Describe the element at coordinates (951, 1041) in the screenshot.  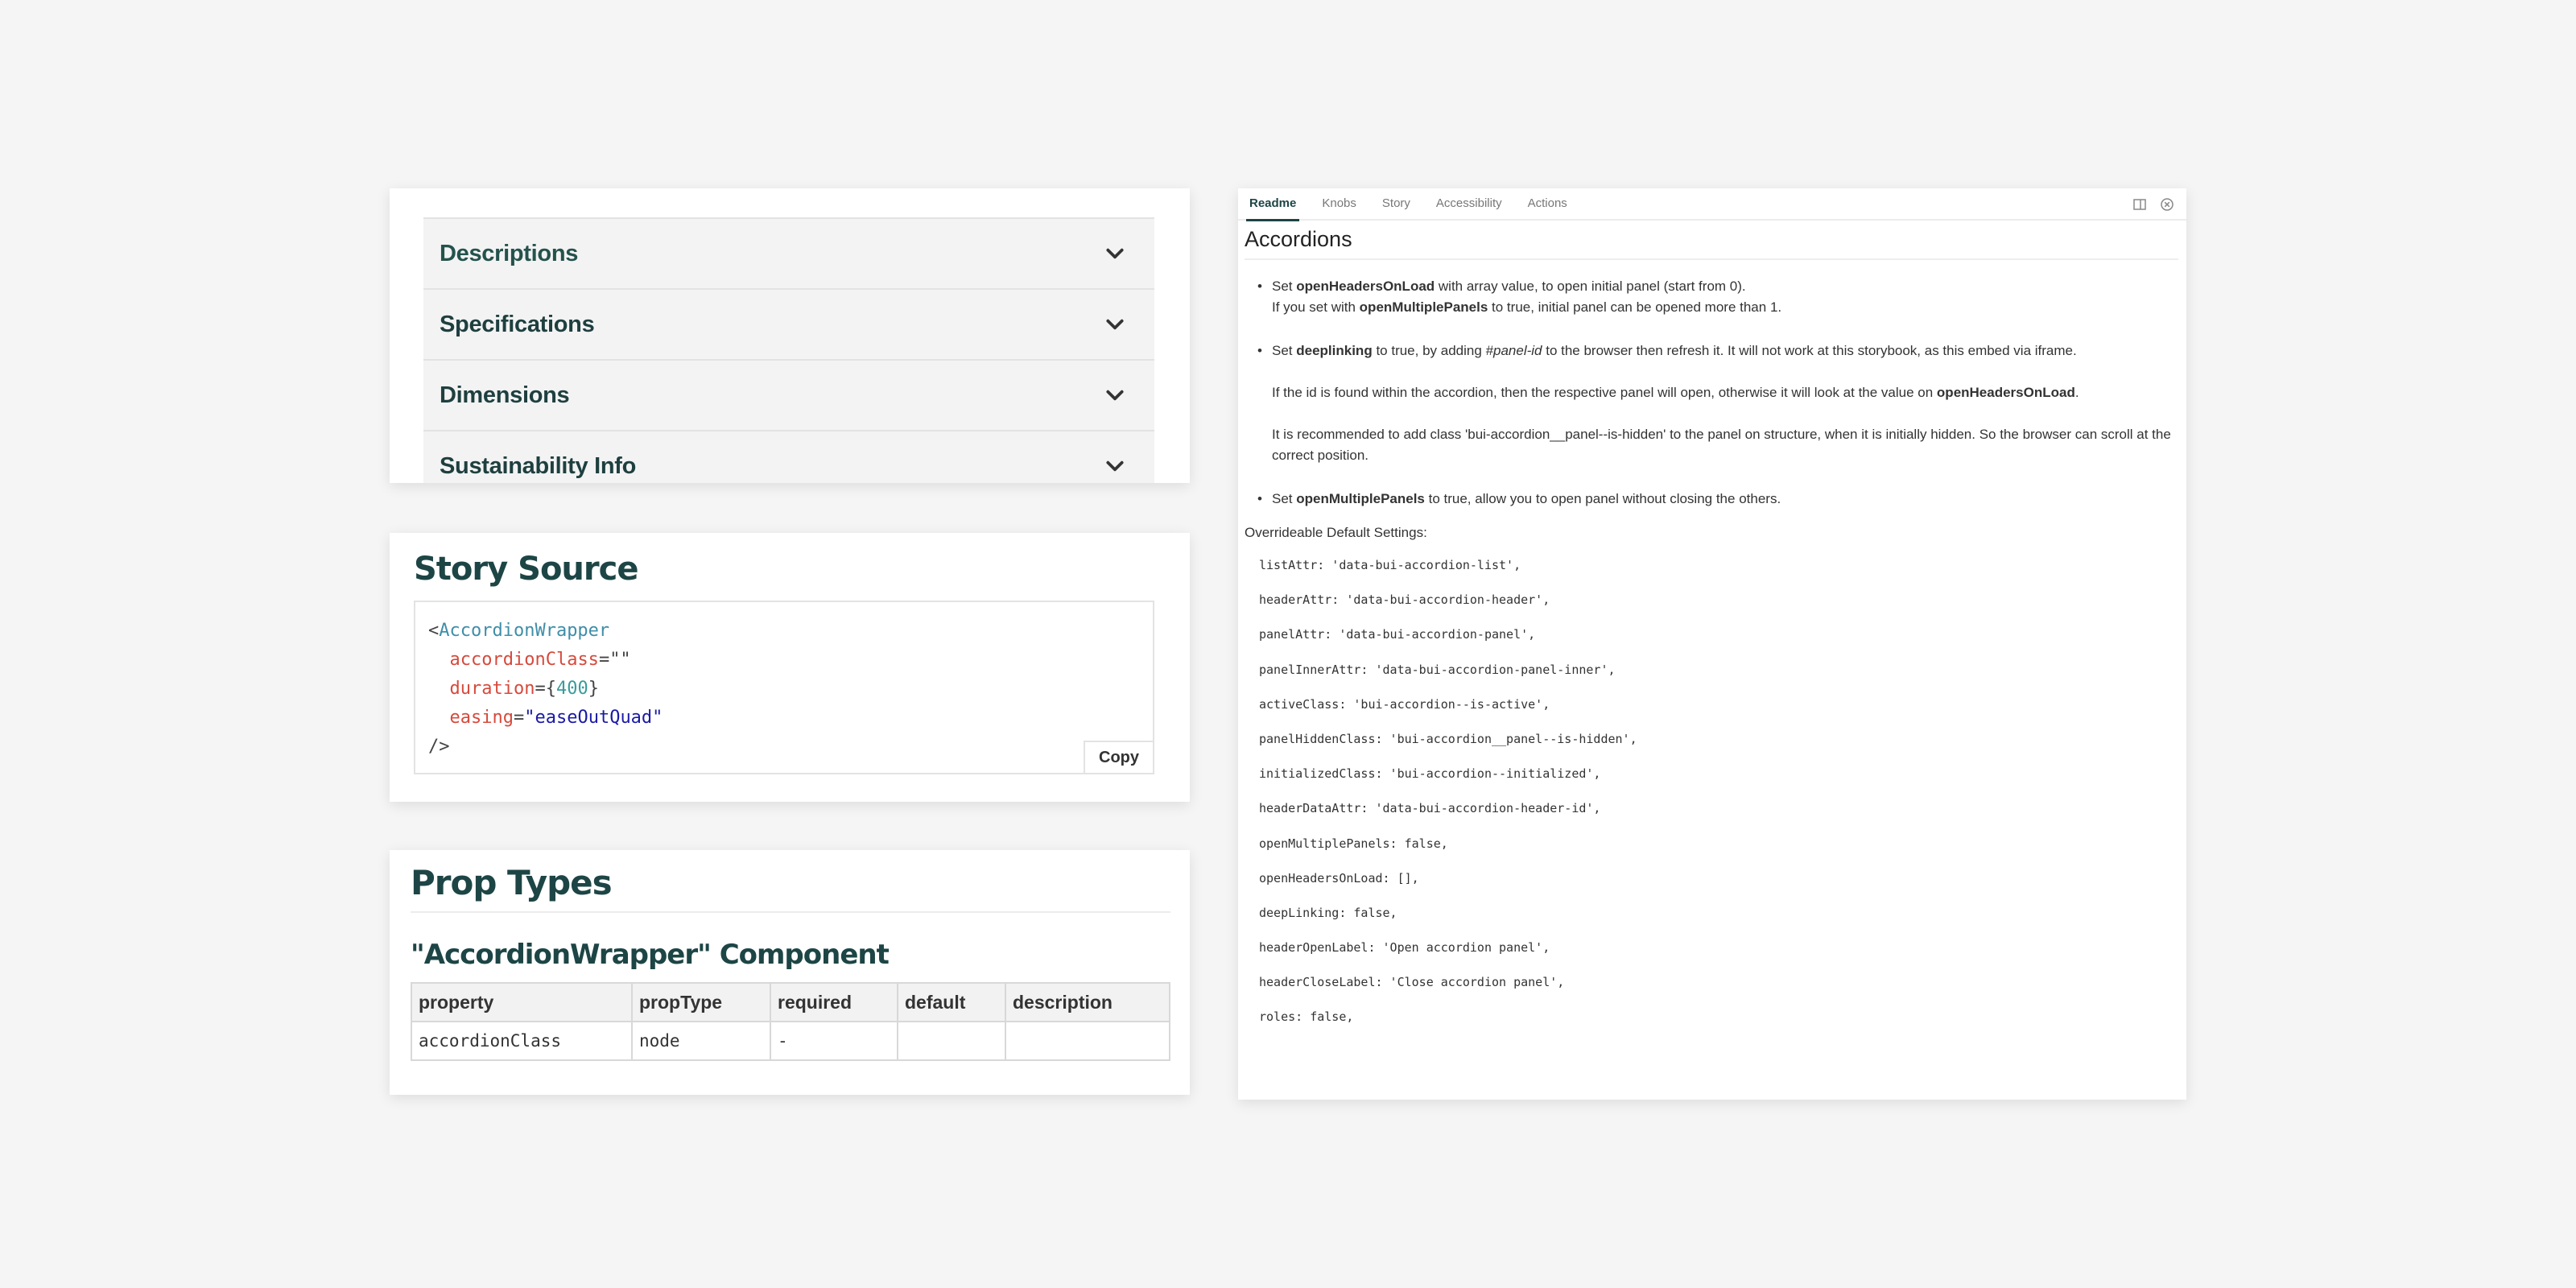
I see `table-cell` at that location.